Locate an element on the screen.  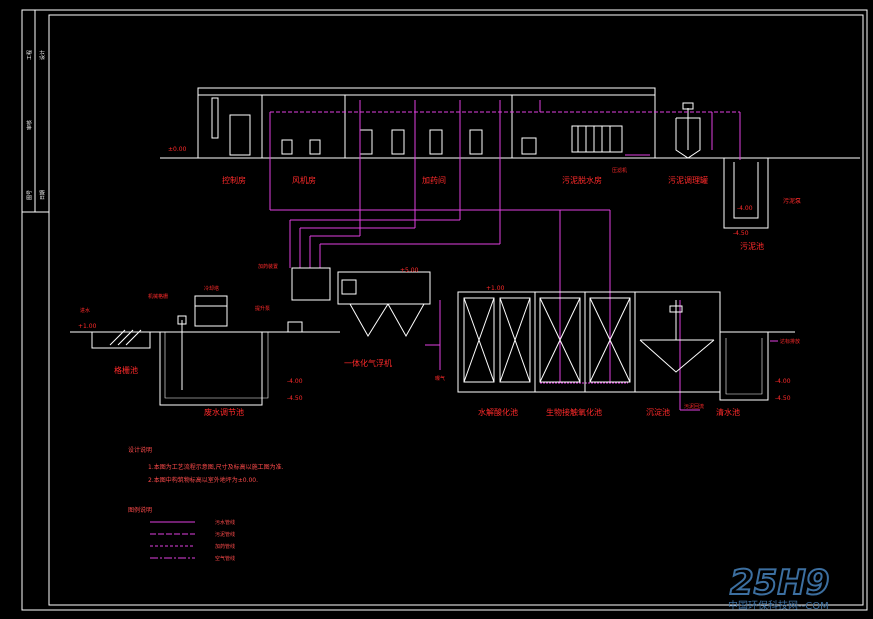
equip-label-dosing: 加药装置 is located at coordinates (268, 266).